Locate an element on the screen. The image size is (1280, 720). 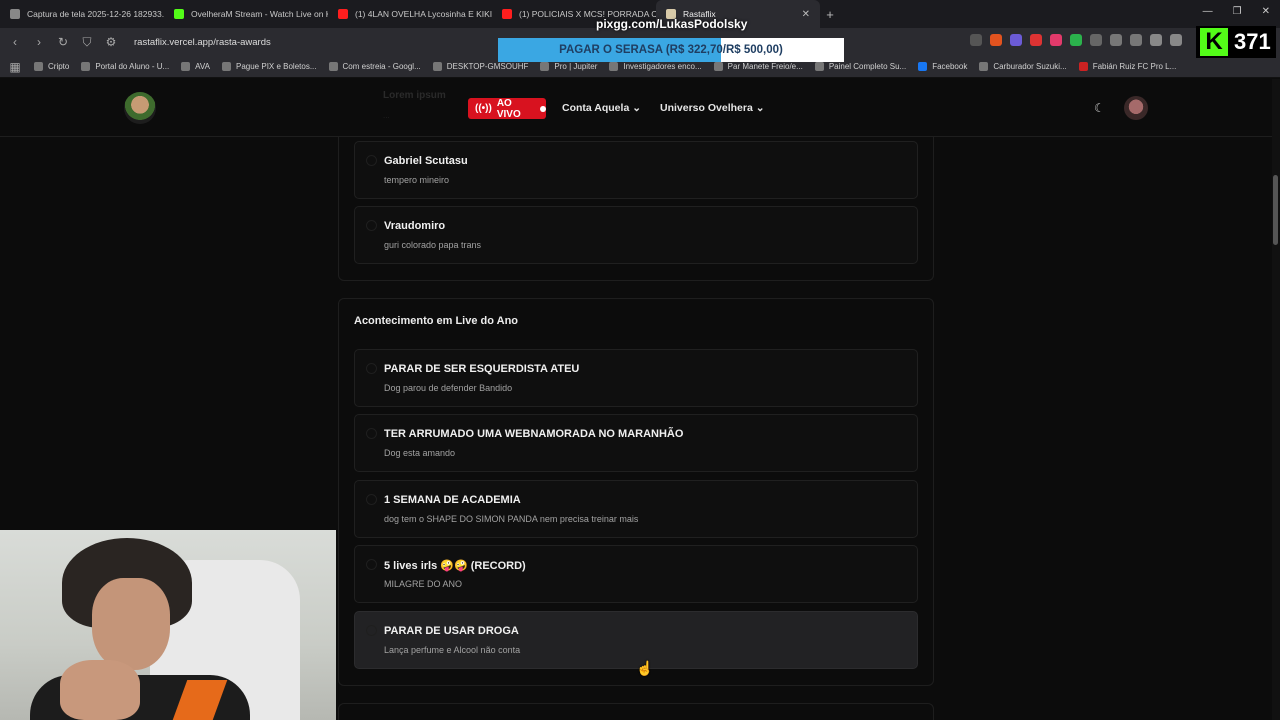
kick-logo-icon: K is located at coordinates (1214, 42).